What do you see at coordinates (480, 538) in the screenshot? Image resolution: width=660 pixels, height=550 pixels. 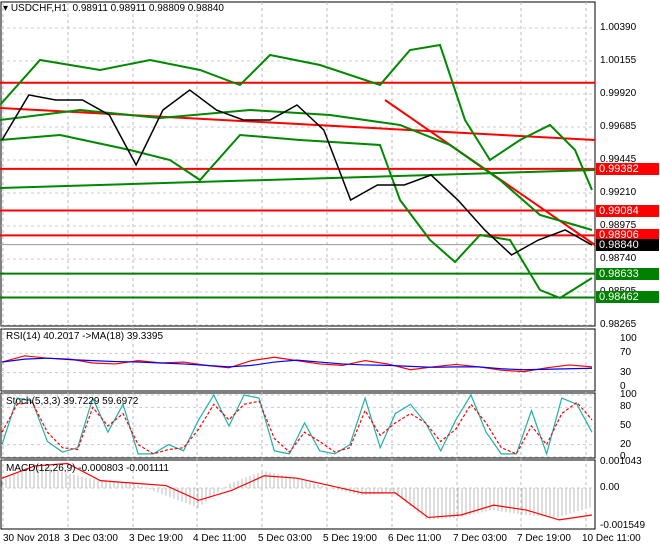 I see `x-tick-label: 7 Dec 03:00` at bounding box center [480, 538].